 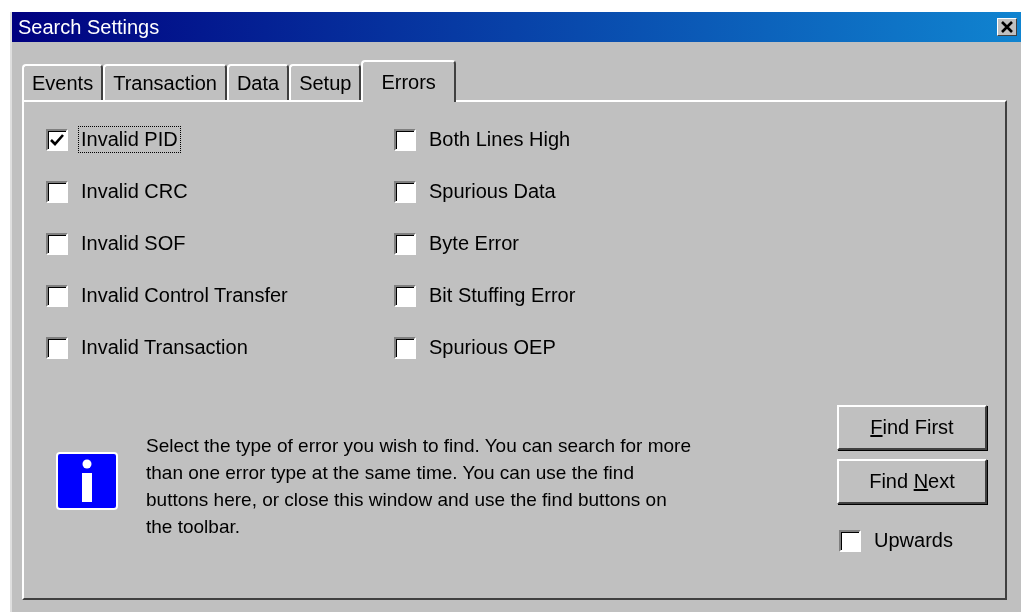 What do you see at coordinates (325, 82) in the screenshot?
I see `tab: Setup` at bounding box center [325, 82].